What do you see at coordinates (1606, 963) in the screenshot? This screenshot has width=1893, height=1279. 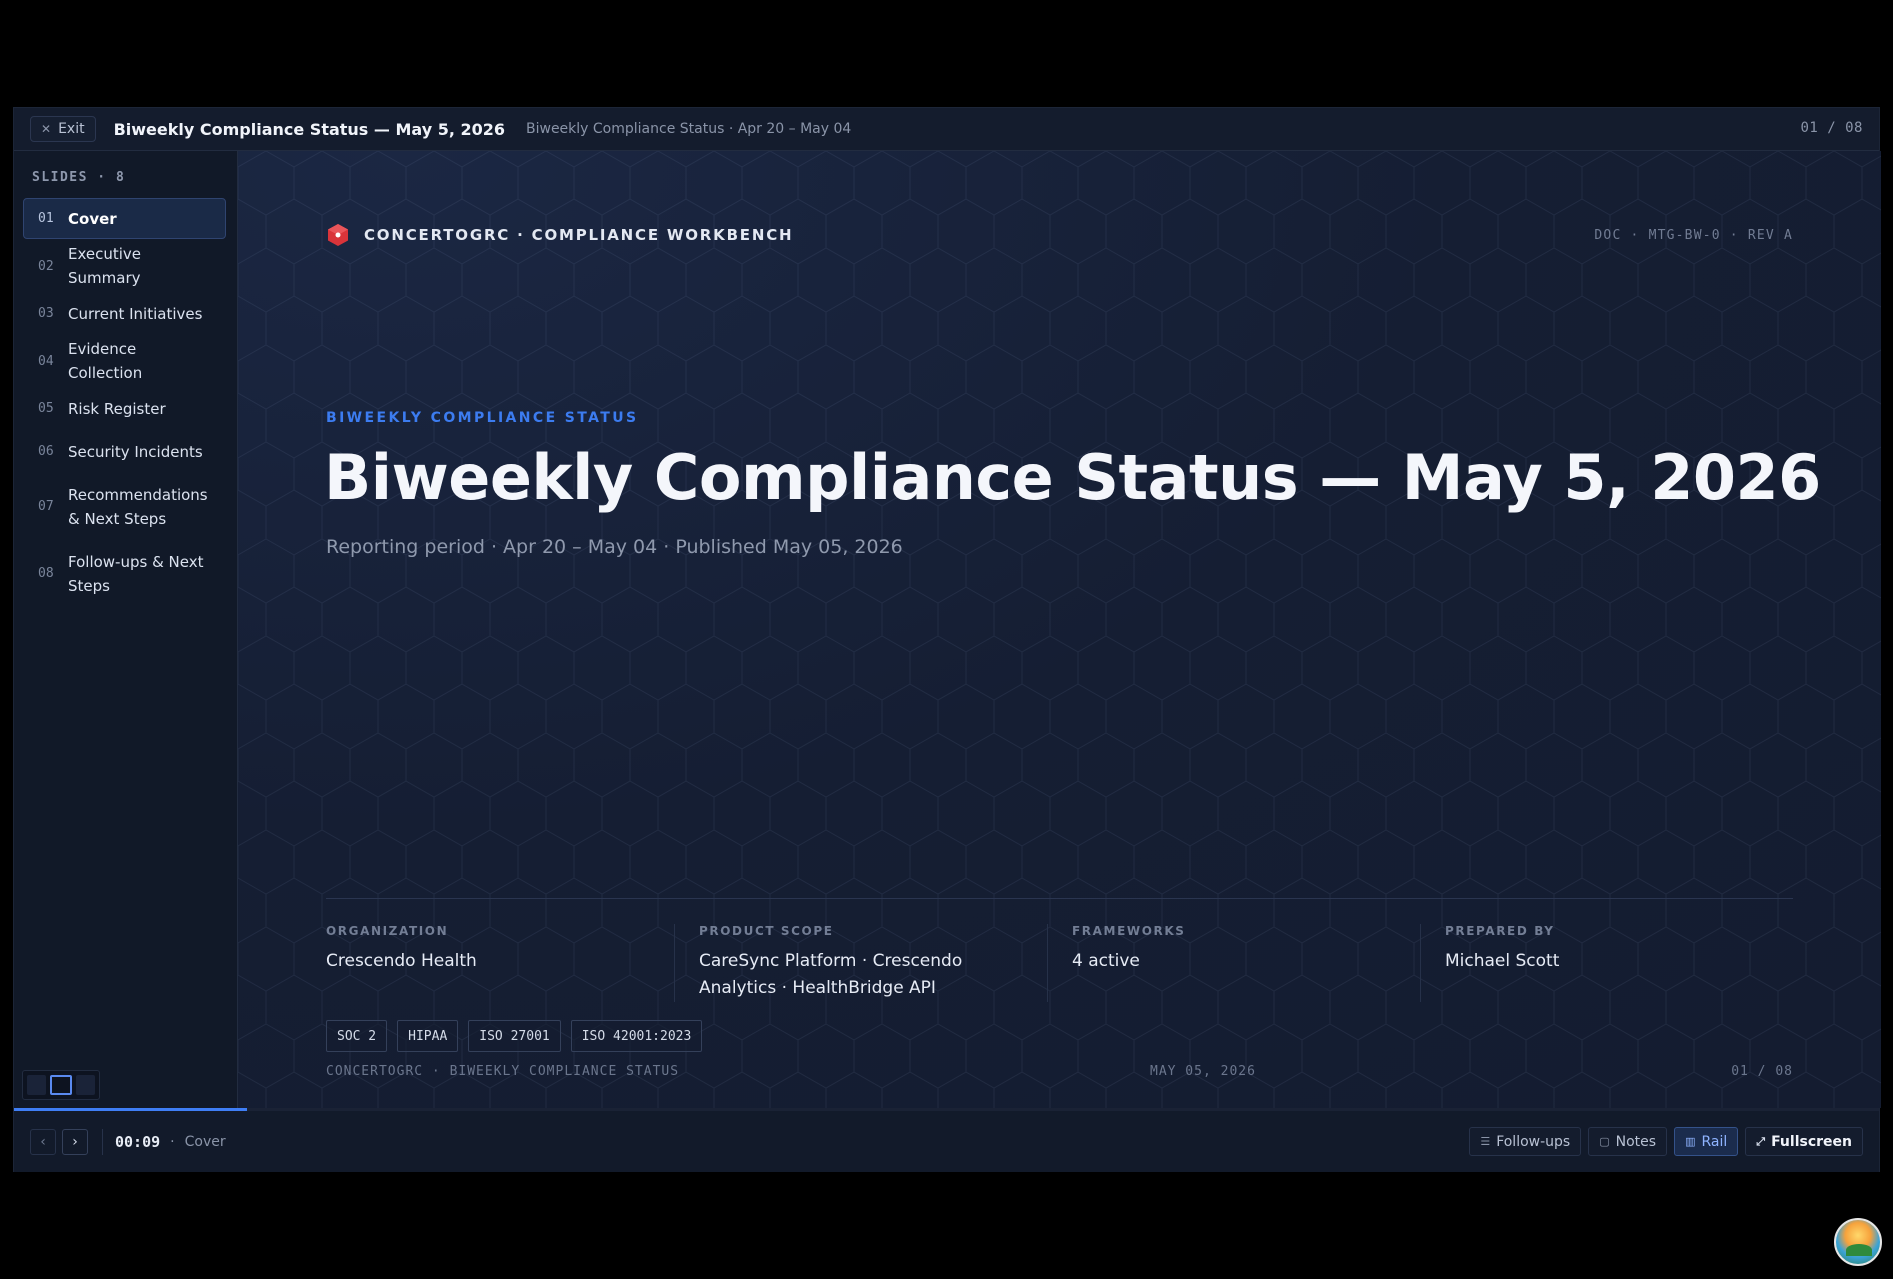 I see `meta-prepared-by: PREPARED BY Michael Scott` at bounding box center [1606, 963].